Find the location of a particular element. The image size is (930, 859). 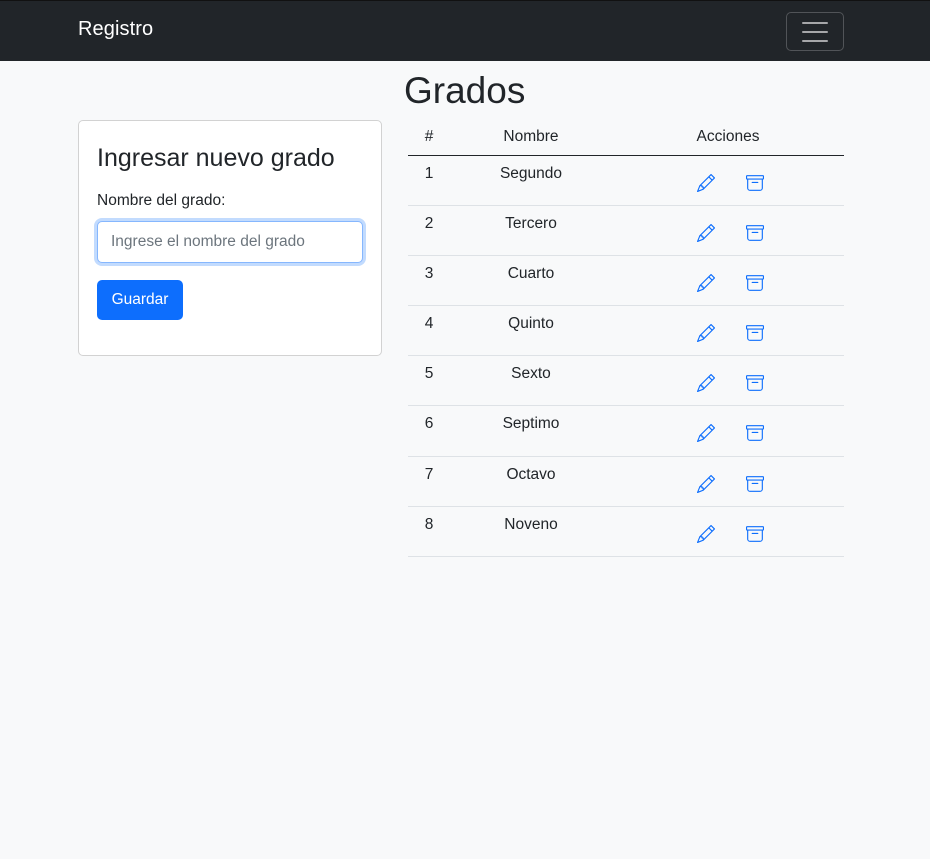

table-row: 7 Octavo is located at coordinates (626, 481).